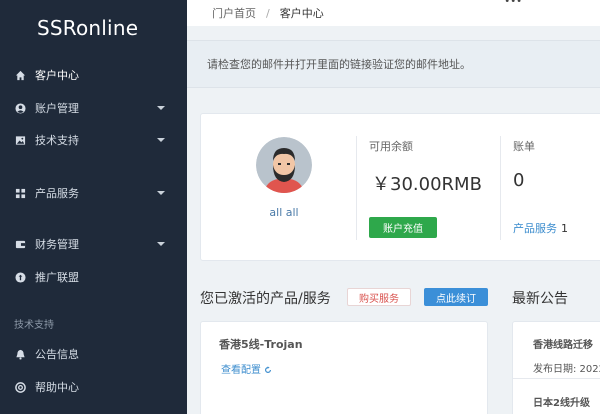 Image resolution: width=600 pixels, height=414 pixels. Describe the element at coordinates (379, 297) in the screenshot. I see `buy-service-button: 购买服务` at that location.